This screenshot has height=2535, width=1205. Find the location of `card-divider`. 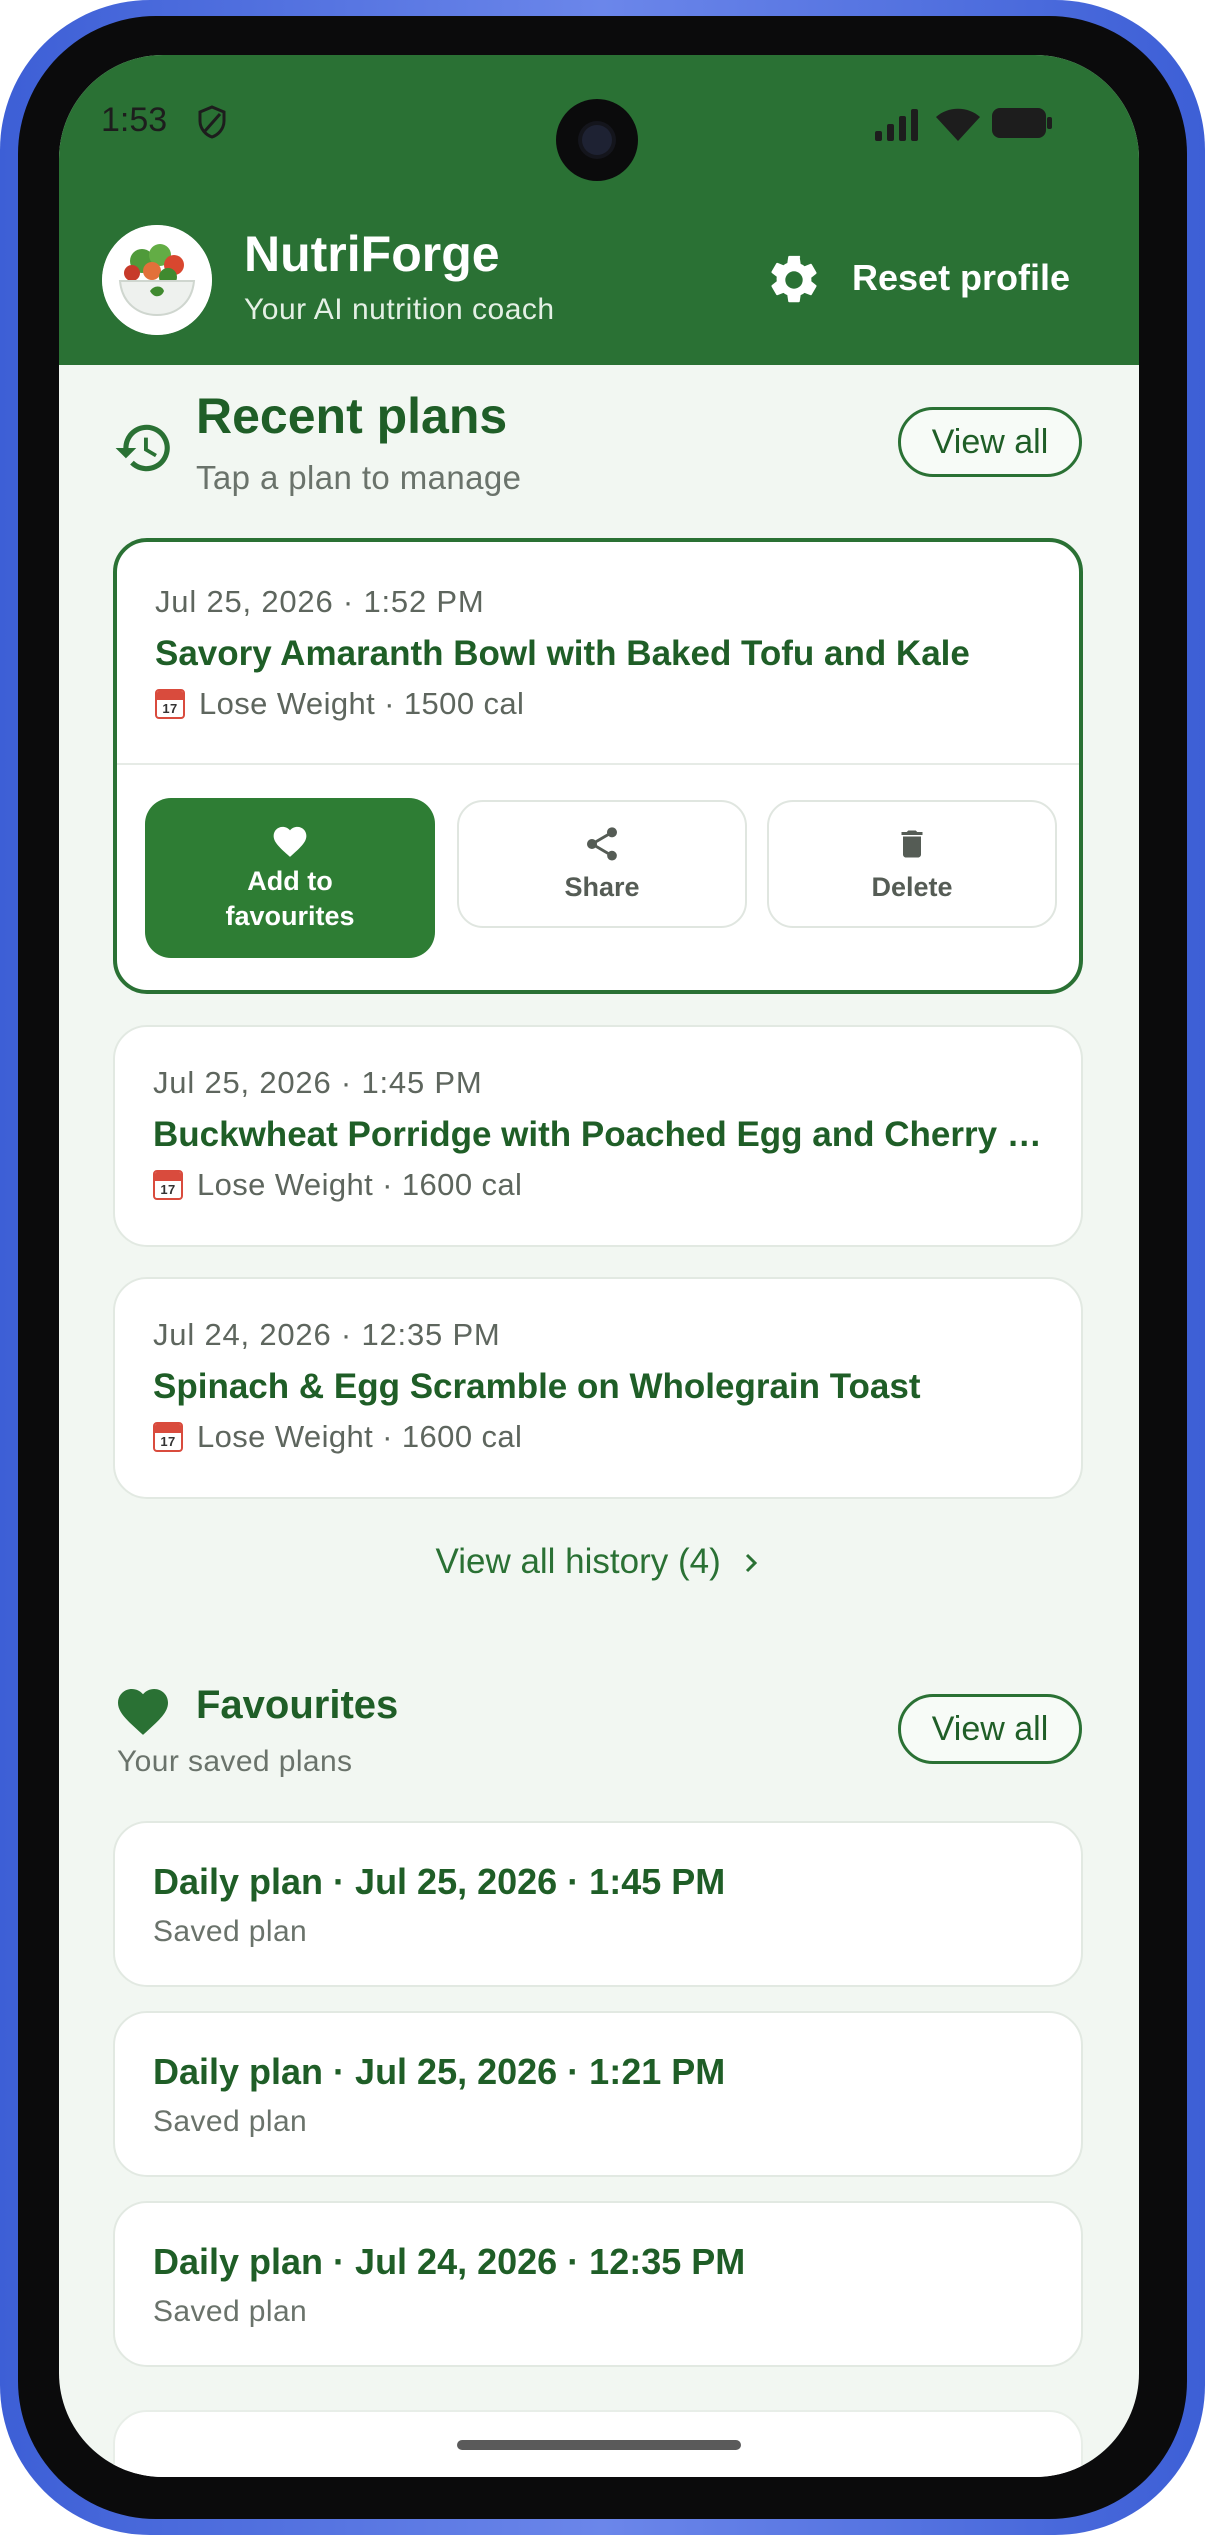

card-divider is located at coordinates (598, 764).